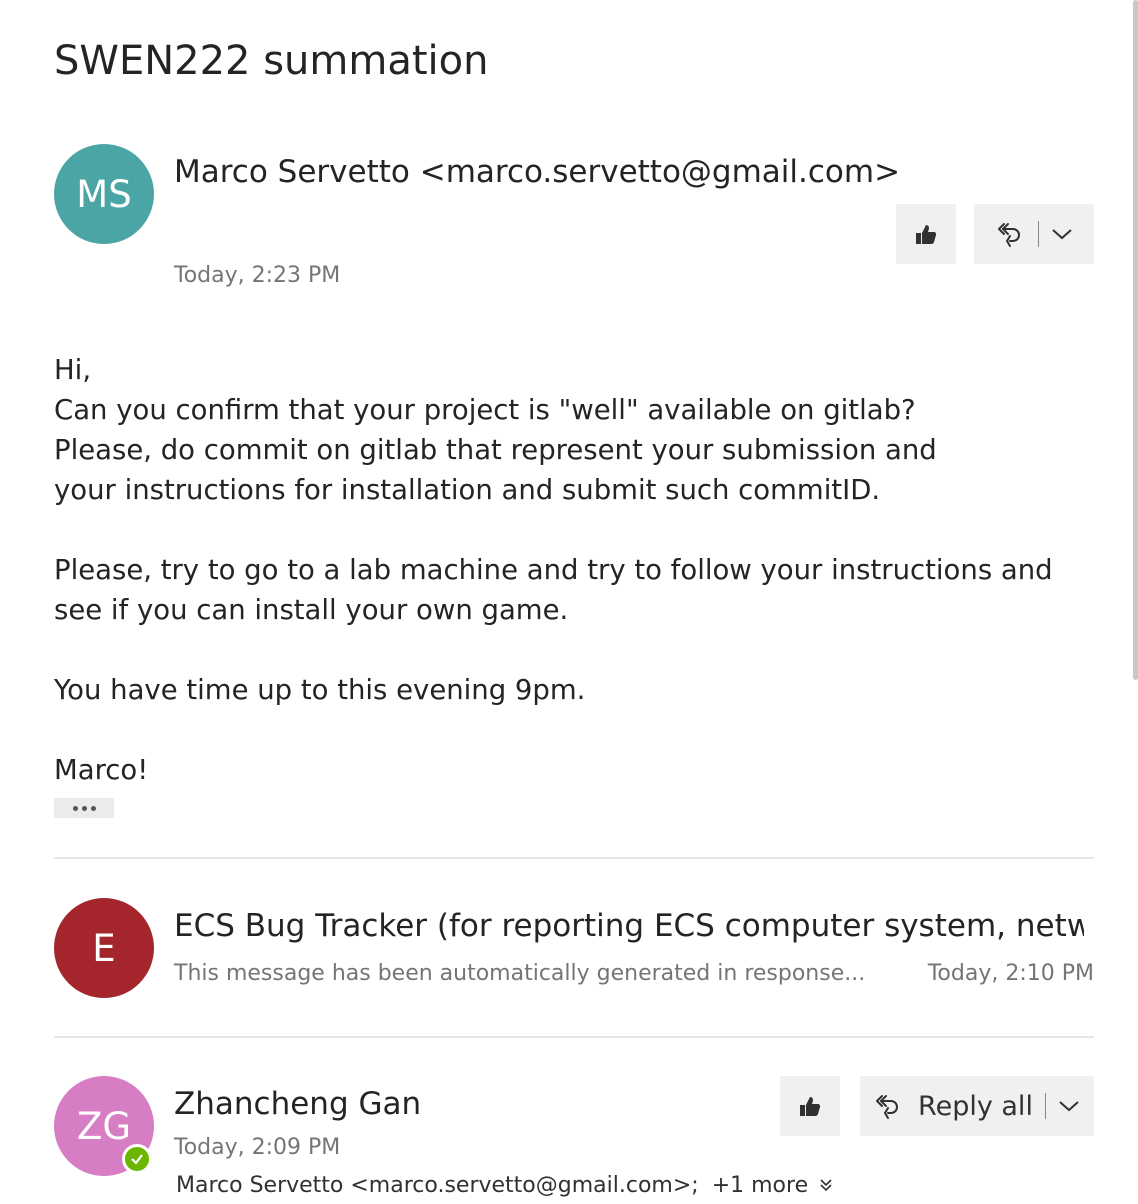 The height and width of the screenshot is (1204, 1138). What do you see at coordinates (1135, 340) in the screenshot?
I see `scrollbar` at bounding box center [1135, 340].